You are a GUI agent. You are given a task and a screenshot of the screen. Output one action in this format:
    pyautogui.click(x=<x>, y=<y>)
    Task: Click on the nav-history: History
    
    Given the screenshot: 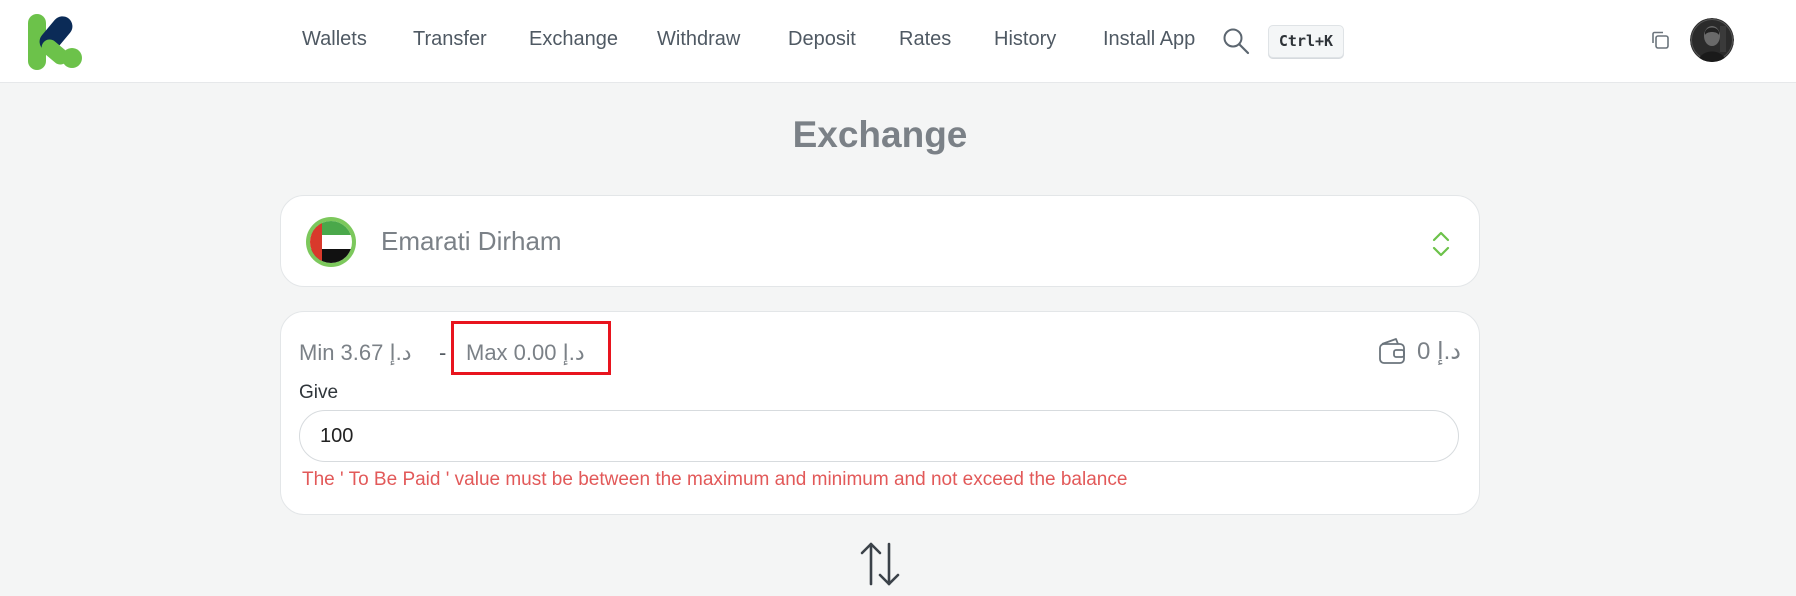 What is the action you would take?
    pyautogui.click(x=1025, y=39)
    